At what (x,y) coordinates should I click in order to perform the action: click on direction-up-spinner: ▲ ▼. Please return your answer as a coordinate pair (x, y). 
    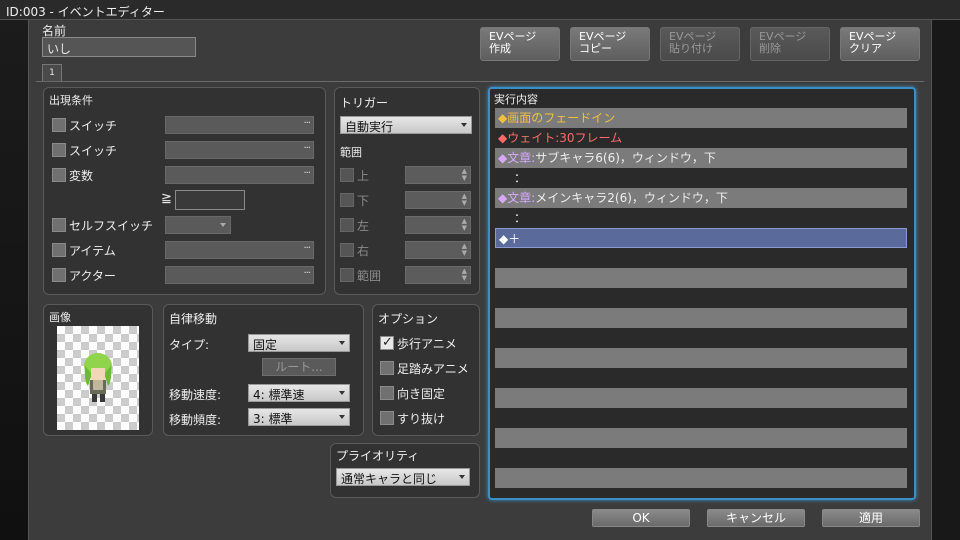
    Looking at the image, I should click on (438, 175).